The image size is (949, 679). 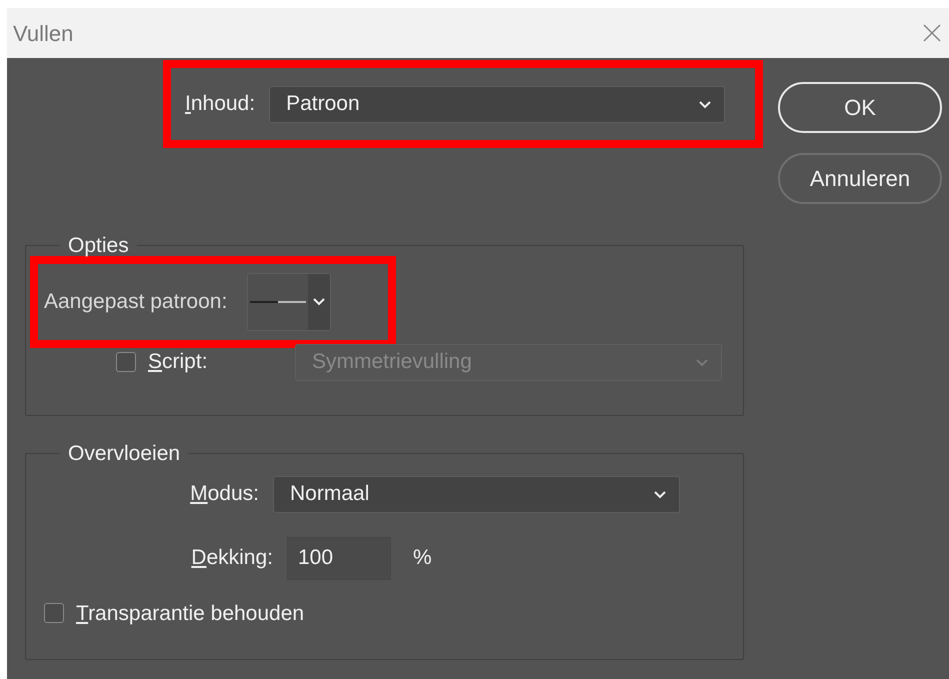 I want to click on dialog-button: Annuleren, so click(x=860, y=178).